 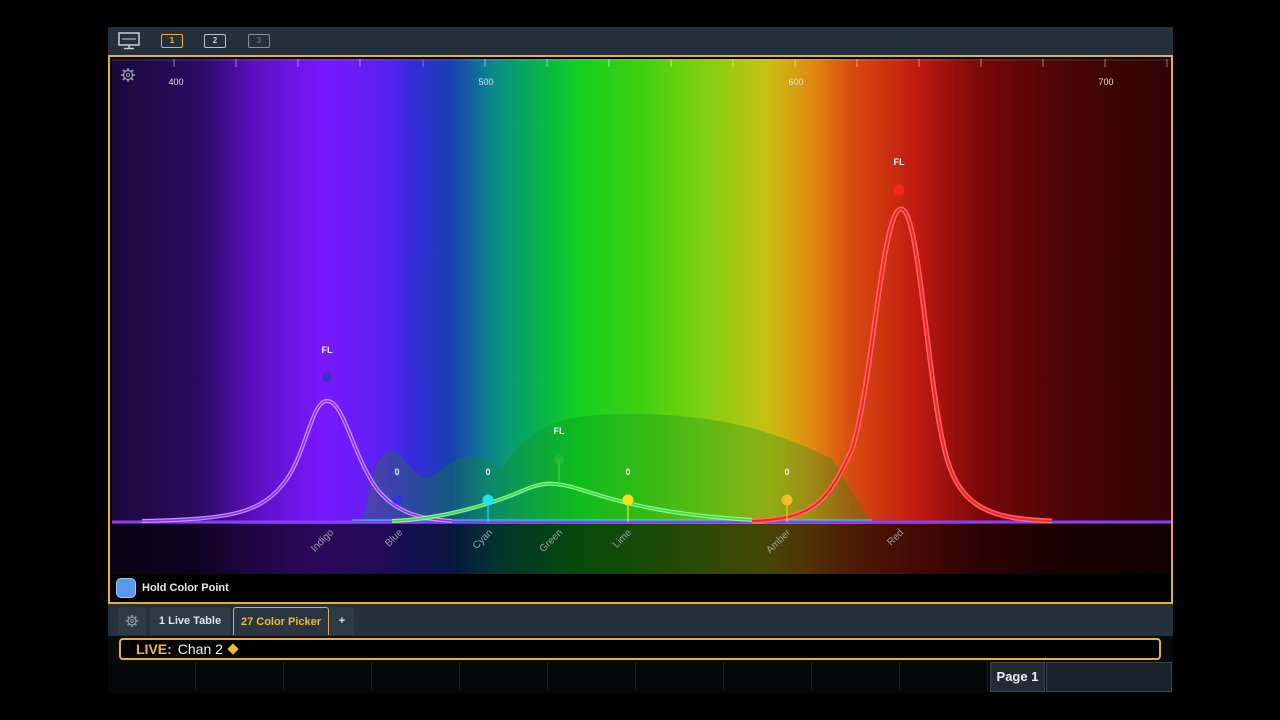 I want to click on workspace-2-button: 2, so click(x=215, y=41).